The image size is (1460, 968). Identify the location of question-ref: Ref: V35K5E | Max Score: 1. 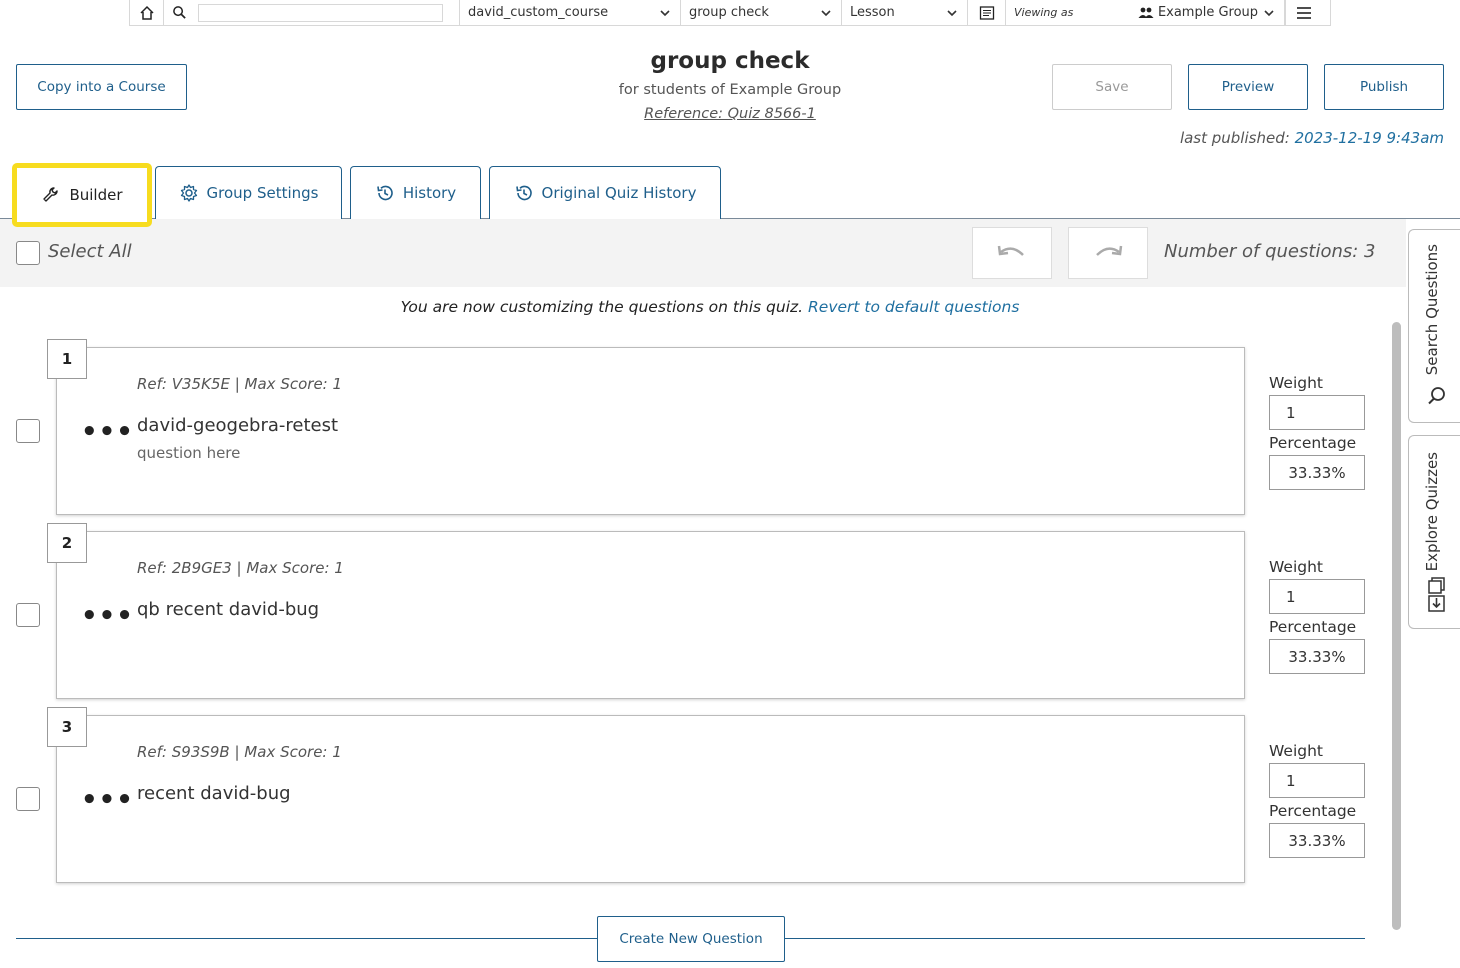
(240, 384).